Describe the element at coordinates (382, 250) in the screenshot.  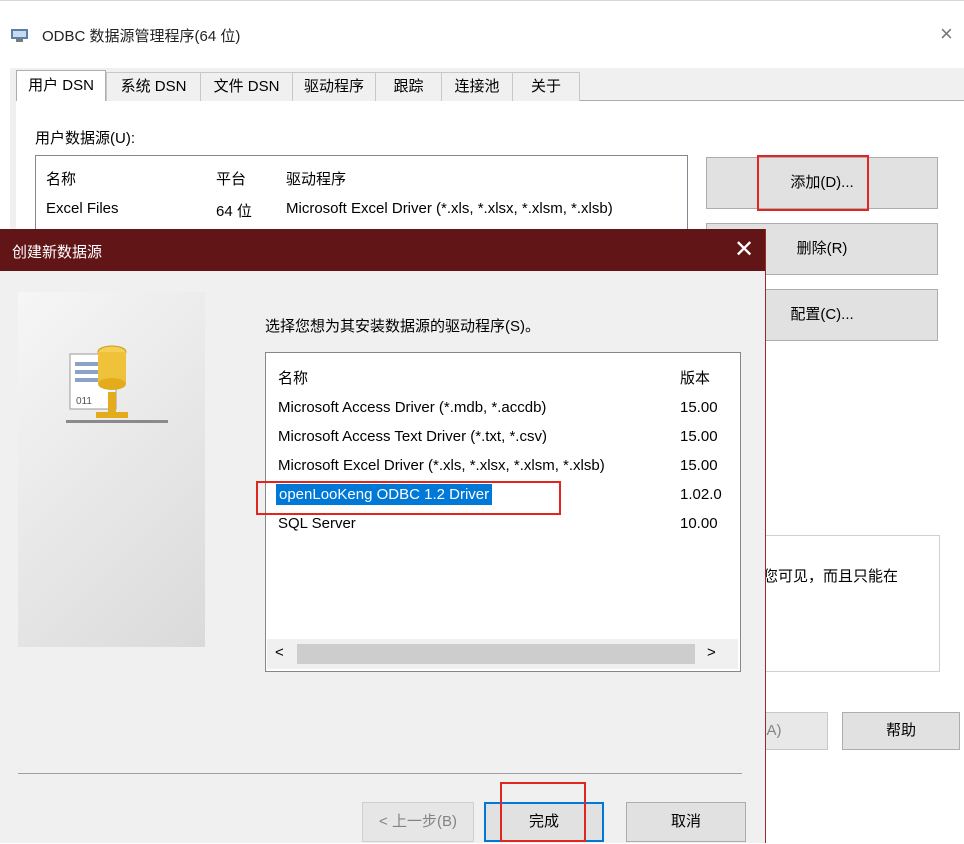
I see `dialog-titlebar` at that location.